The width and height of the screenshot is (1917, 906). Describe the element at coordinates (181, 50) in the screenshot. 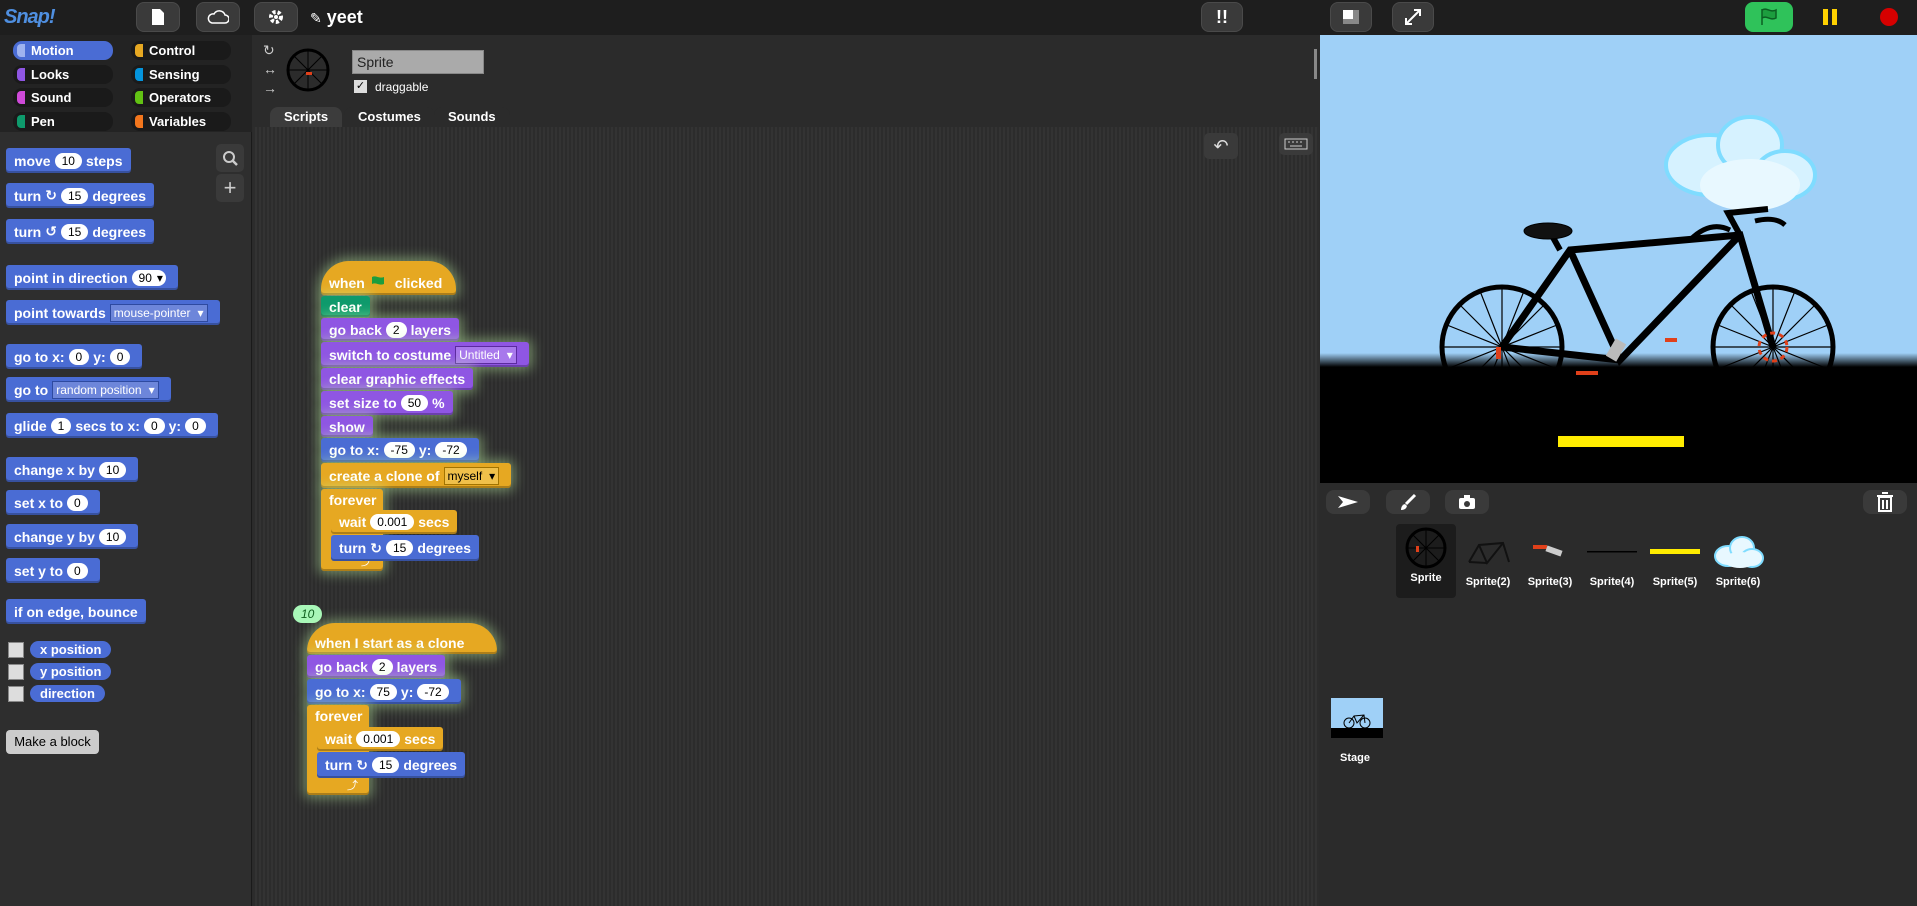

I see `category-control: Control` at that location.